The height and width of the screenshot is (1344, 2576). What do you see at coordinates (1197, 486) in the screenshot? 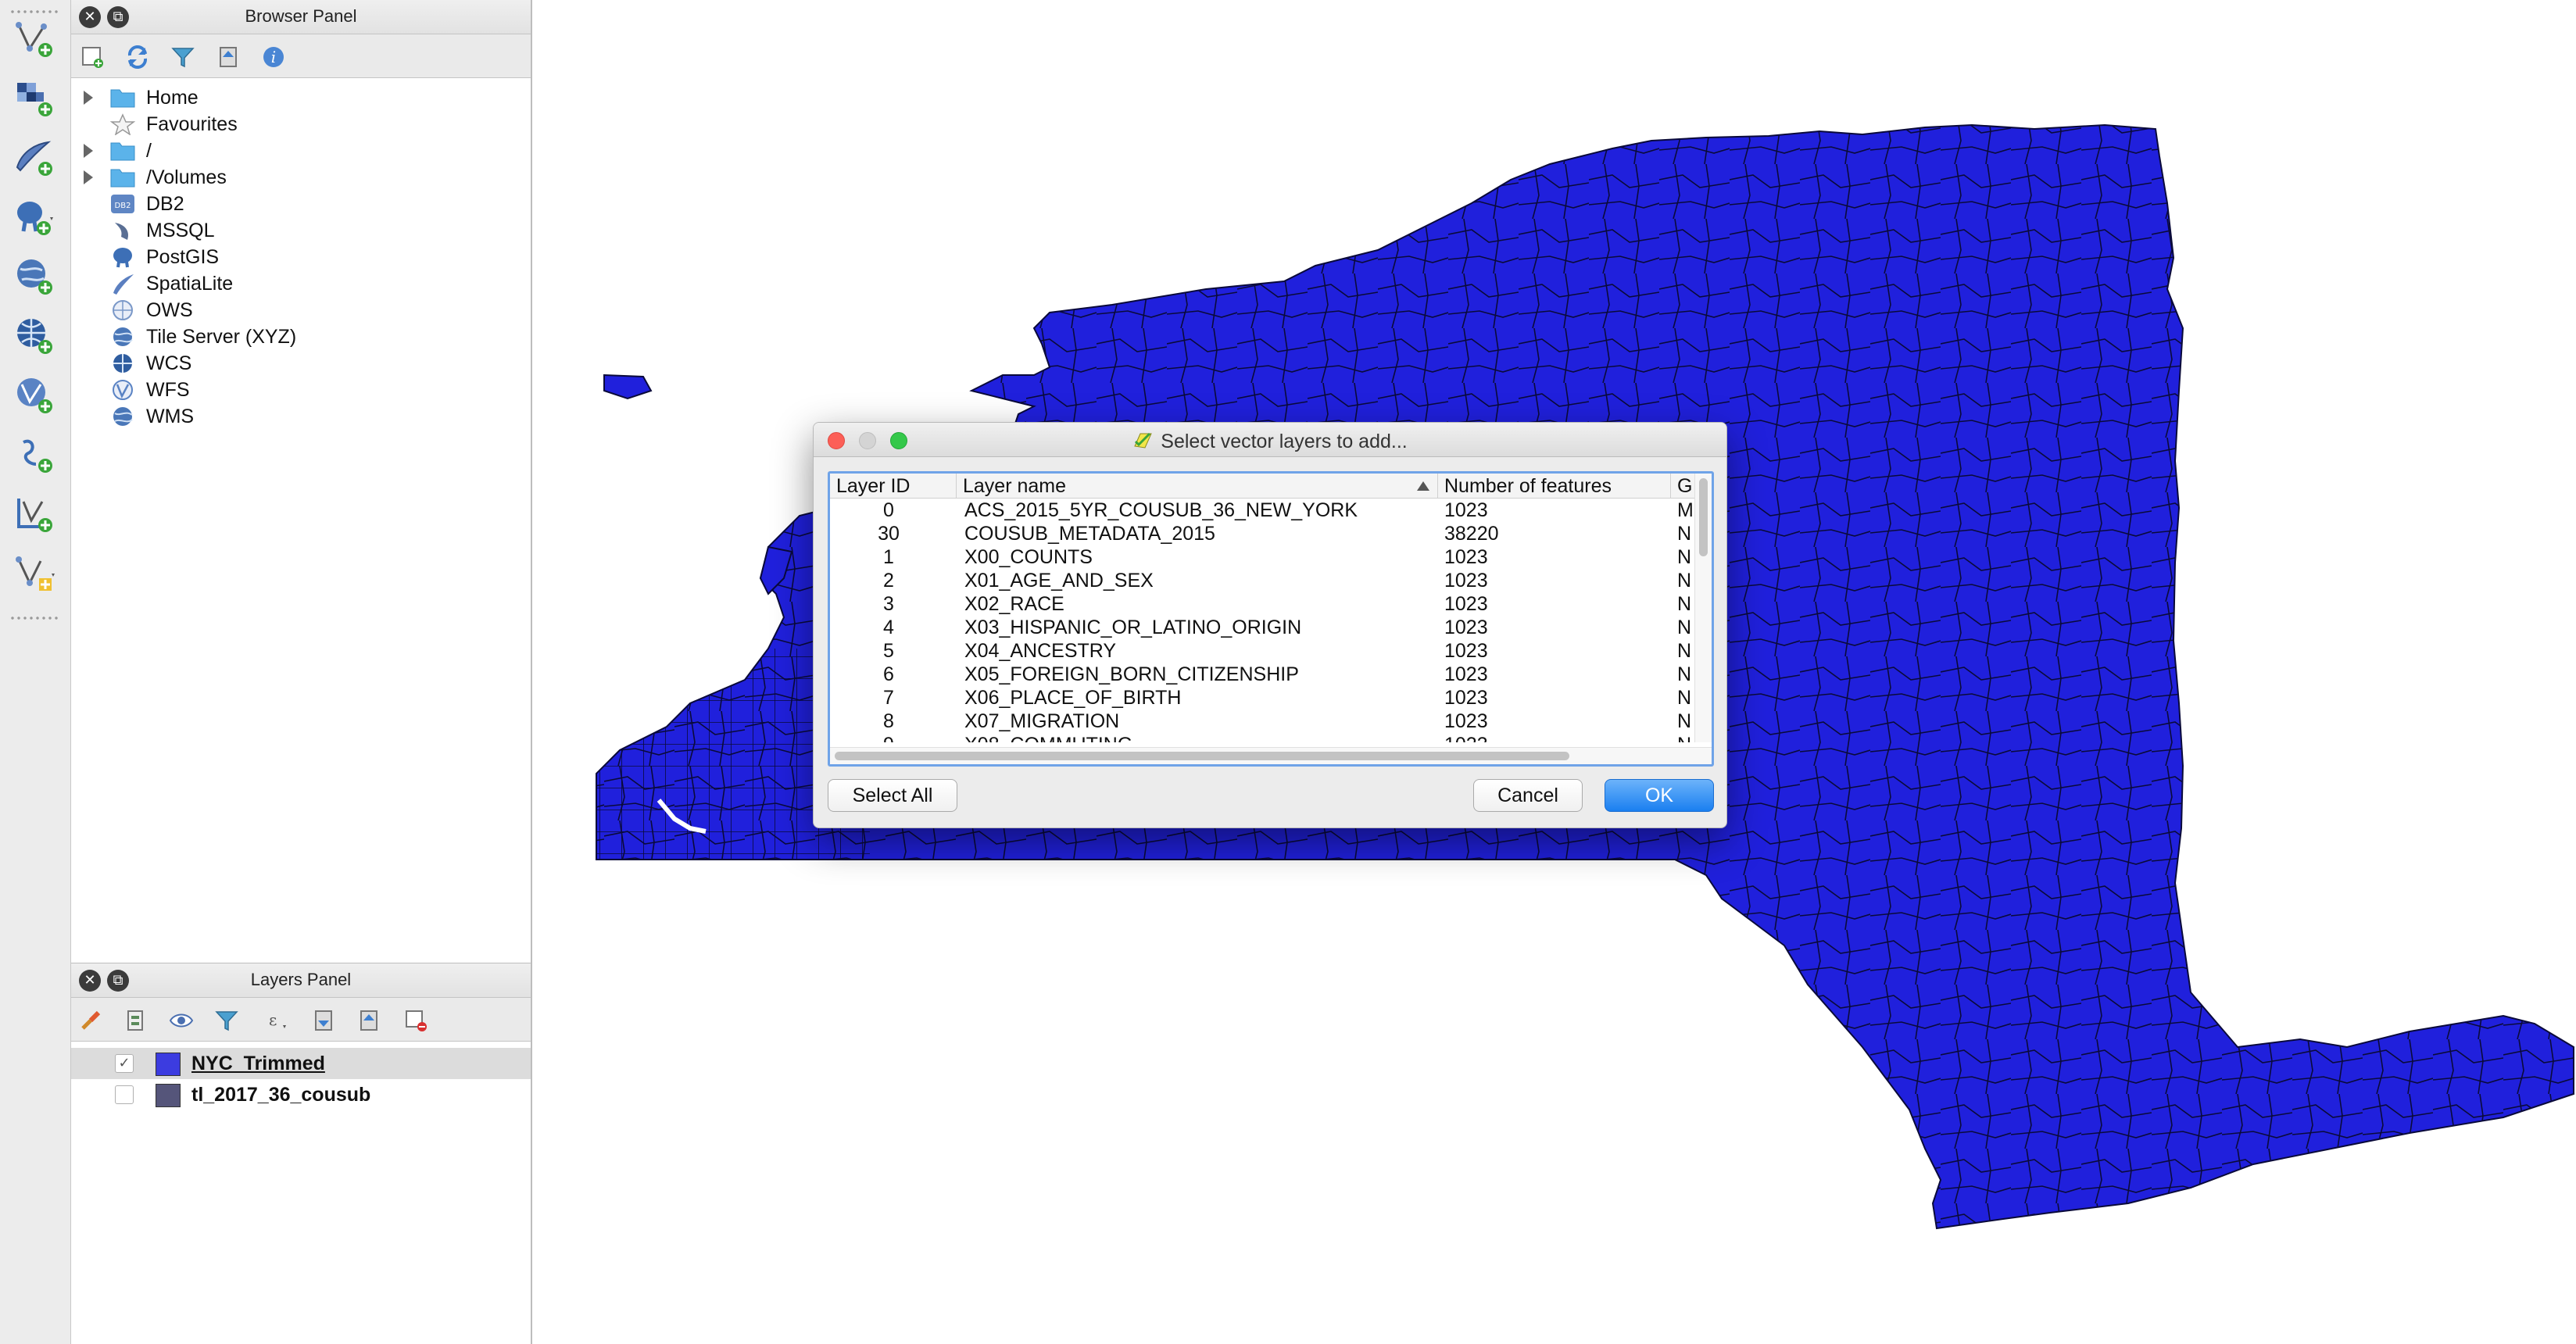
I see `column-header-layer-name: Layer name` at bounding box center [1197, 486].